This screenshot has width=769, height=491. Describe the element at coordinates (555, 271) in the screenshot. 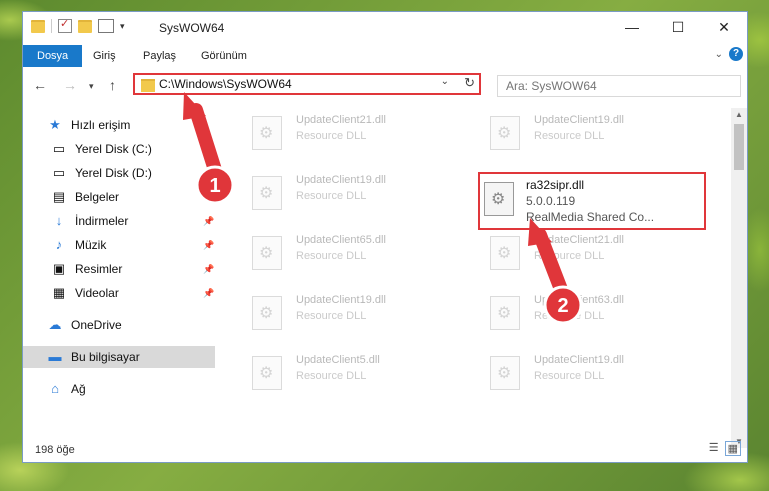

I see `callout-arrow-2: 2` at that location.